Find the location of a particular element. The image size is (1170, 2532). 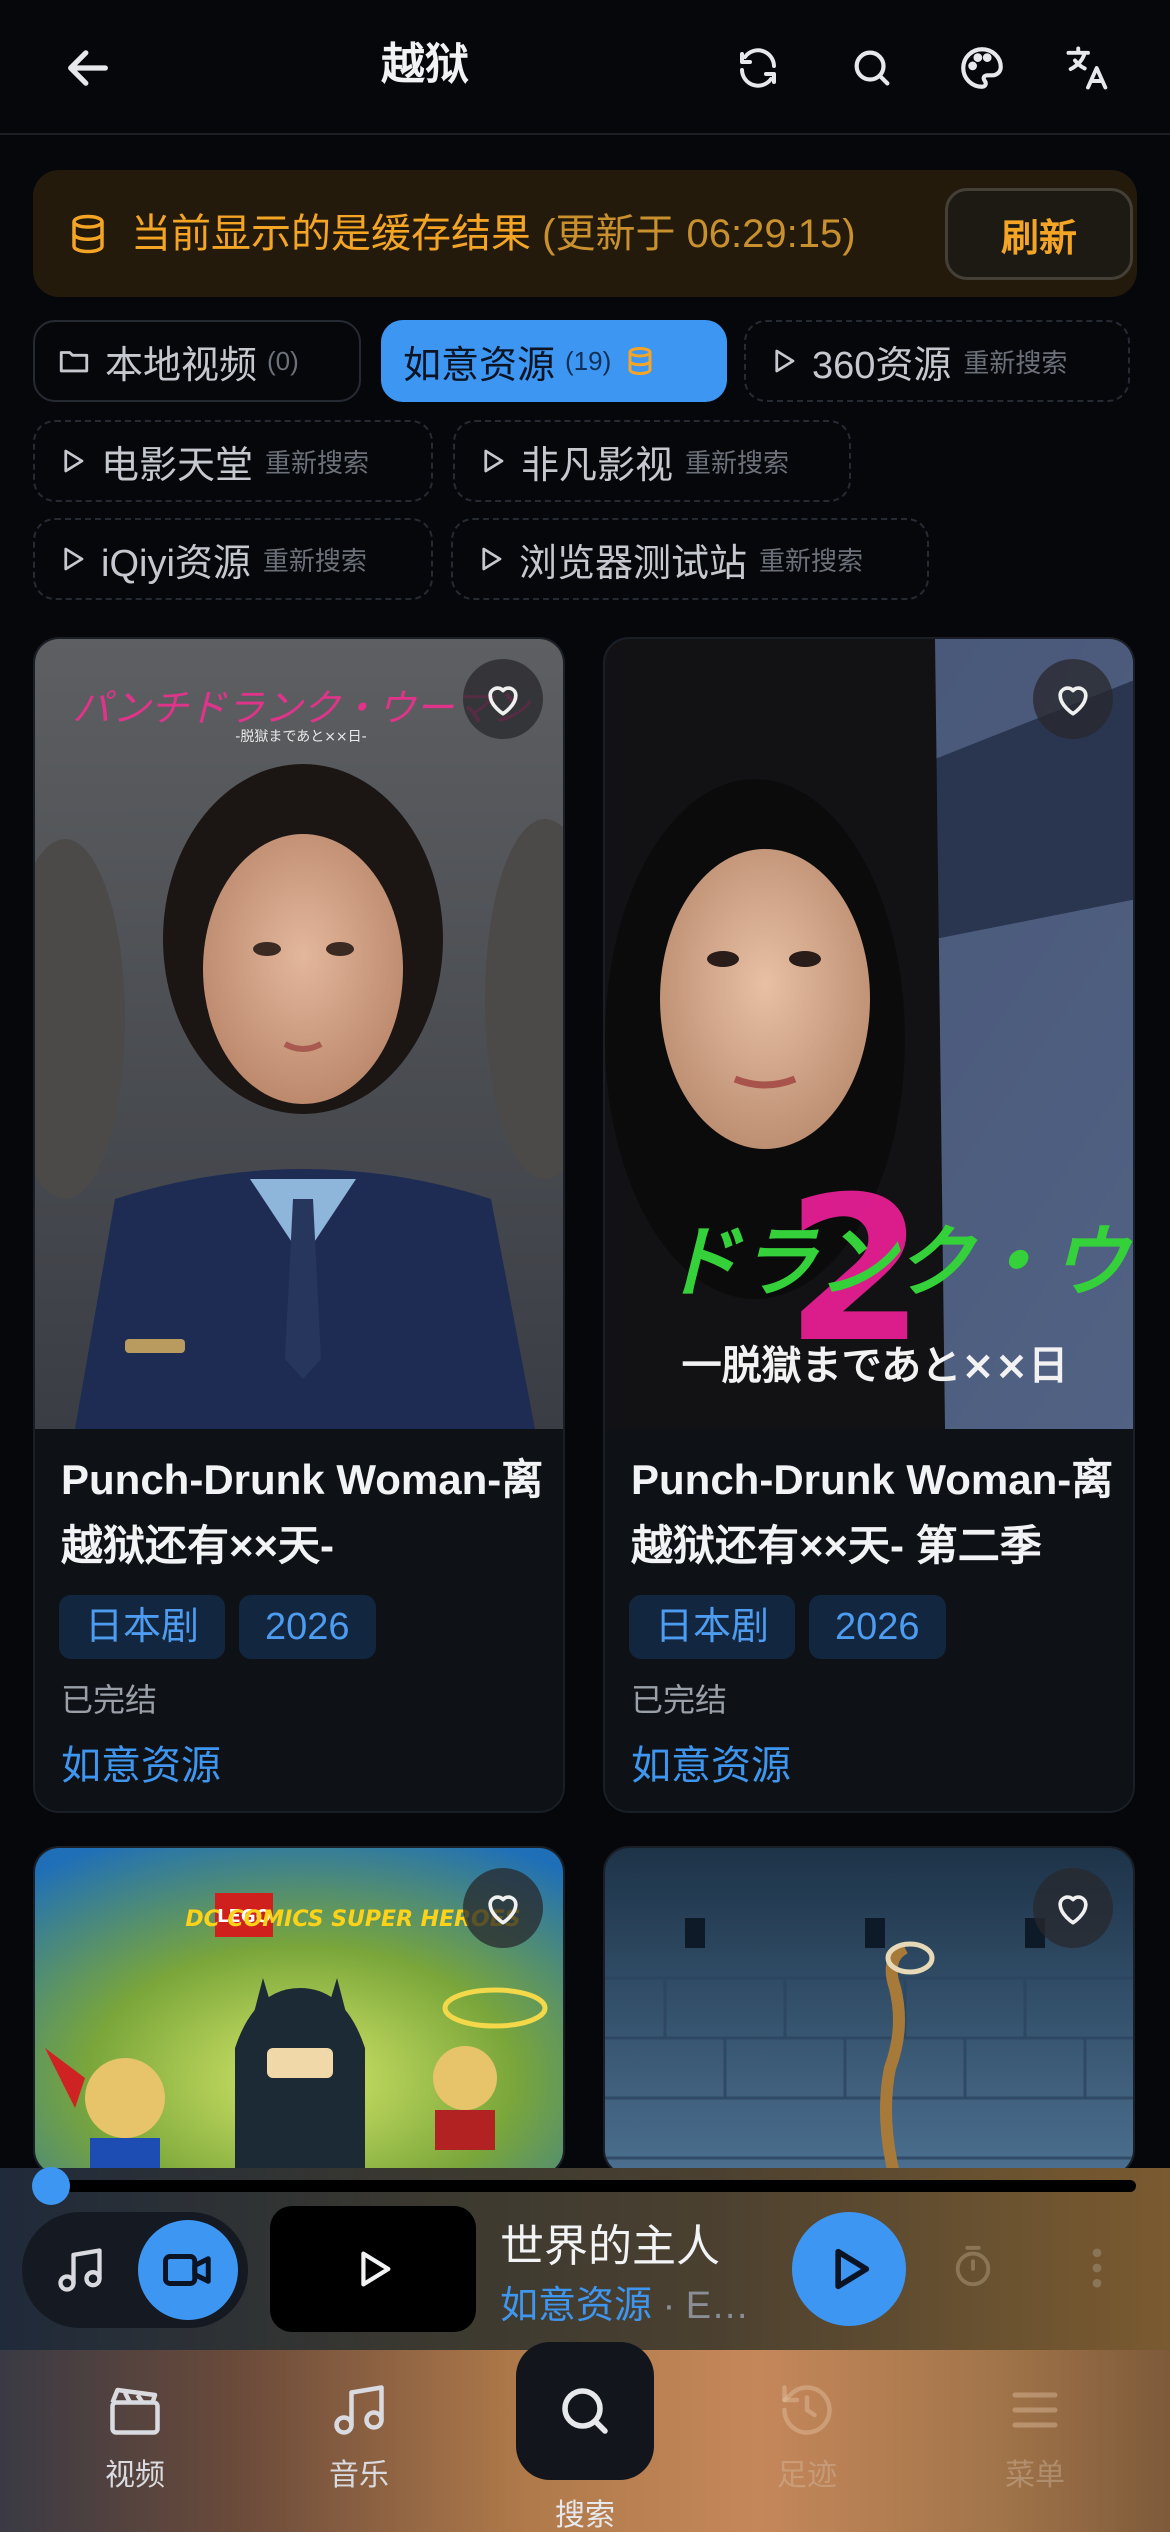

source-name: 浏览器测试站 is located at coordinates (633, 563).